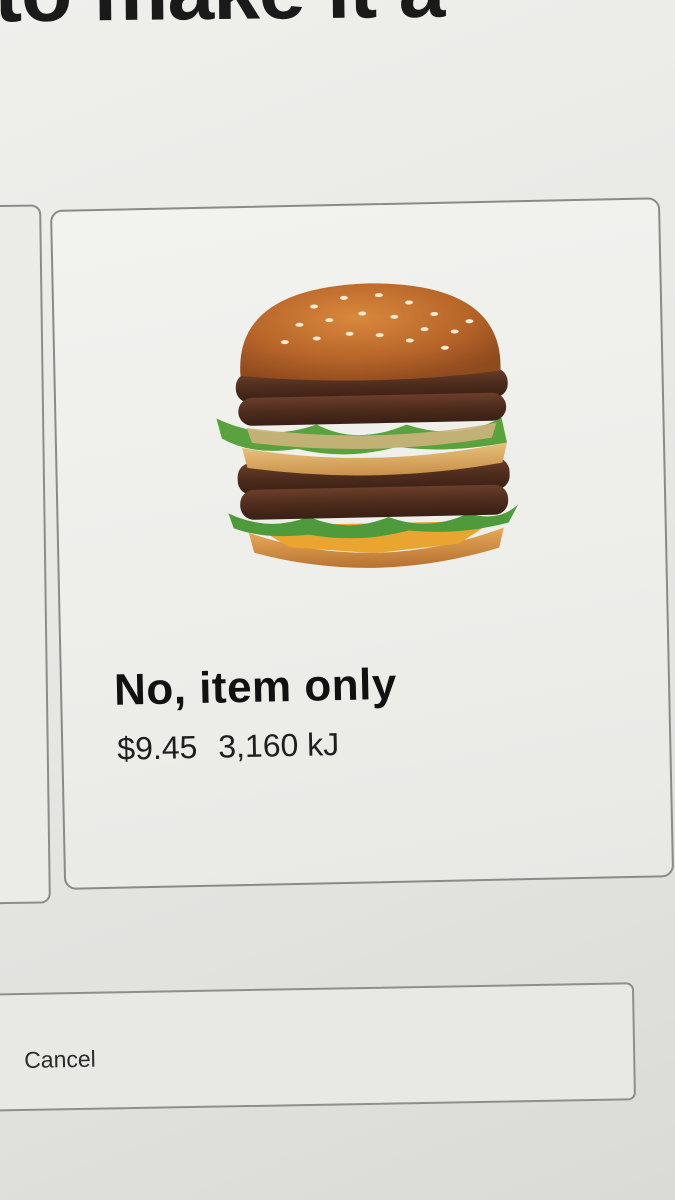 The height and width of the screenshot is (1200, 675). What do you see at coordinates (367, 425) in the screenshot?
I see `burger-image` at bounding box center [367, 425].